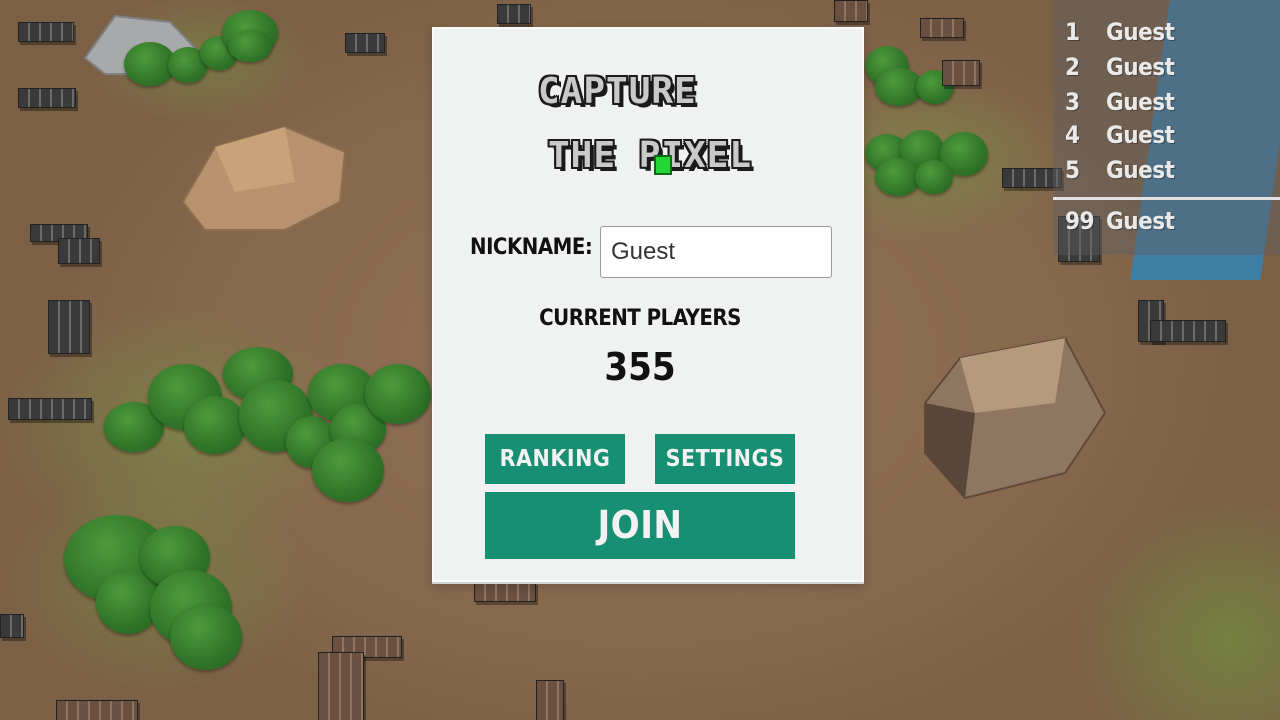  What do you see at coordinates (640, 367) in the screenshot?
I see `current-players-count: 355` at bounding box center [640, 367].